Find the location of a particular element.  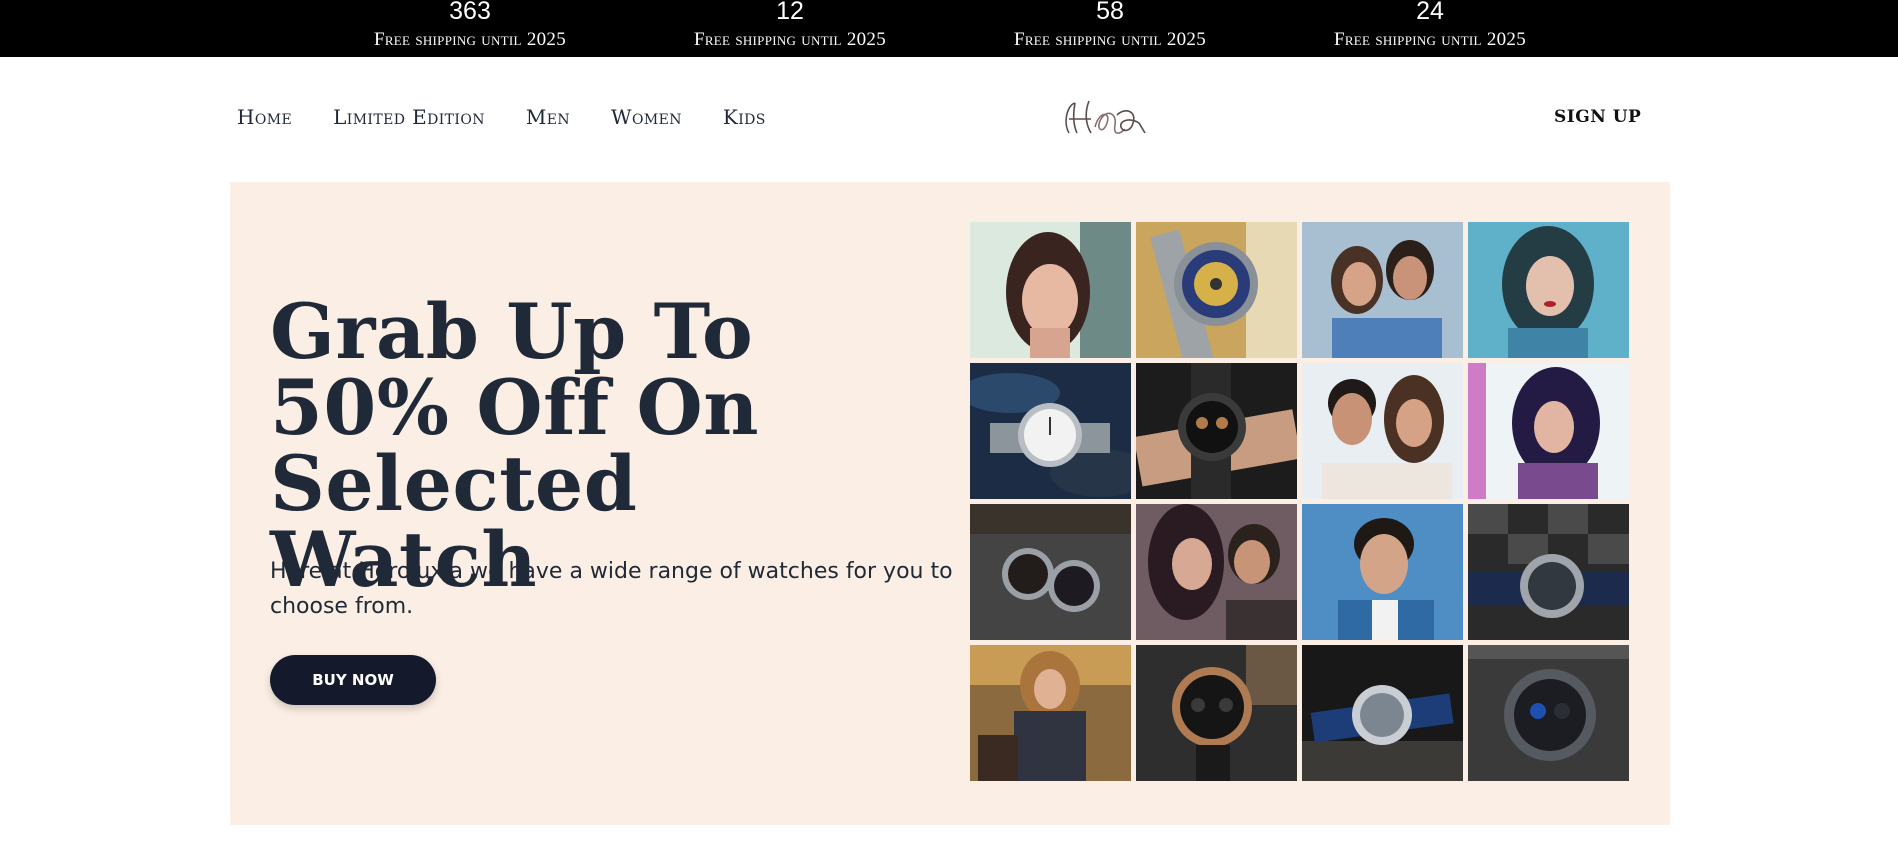

counter-2: 12 Free shipping until 2025 is located at coordinates (790, 25).